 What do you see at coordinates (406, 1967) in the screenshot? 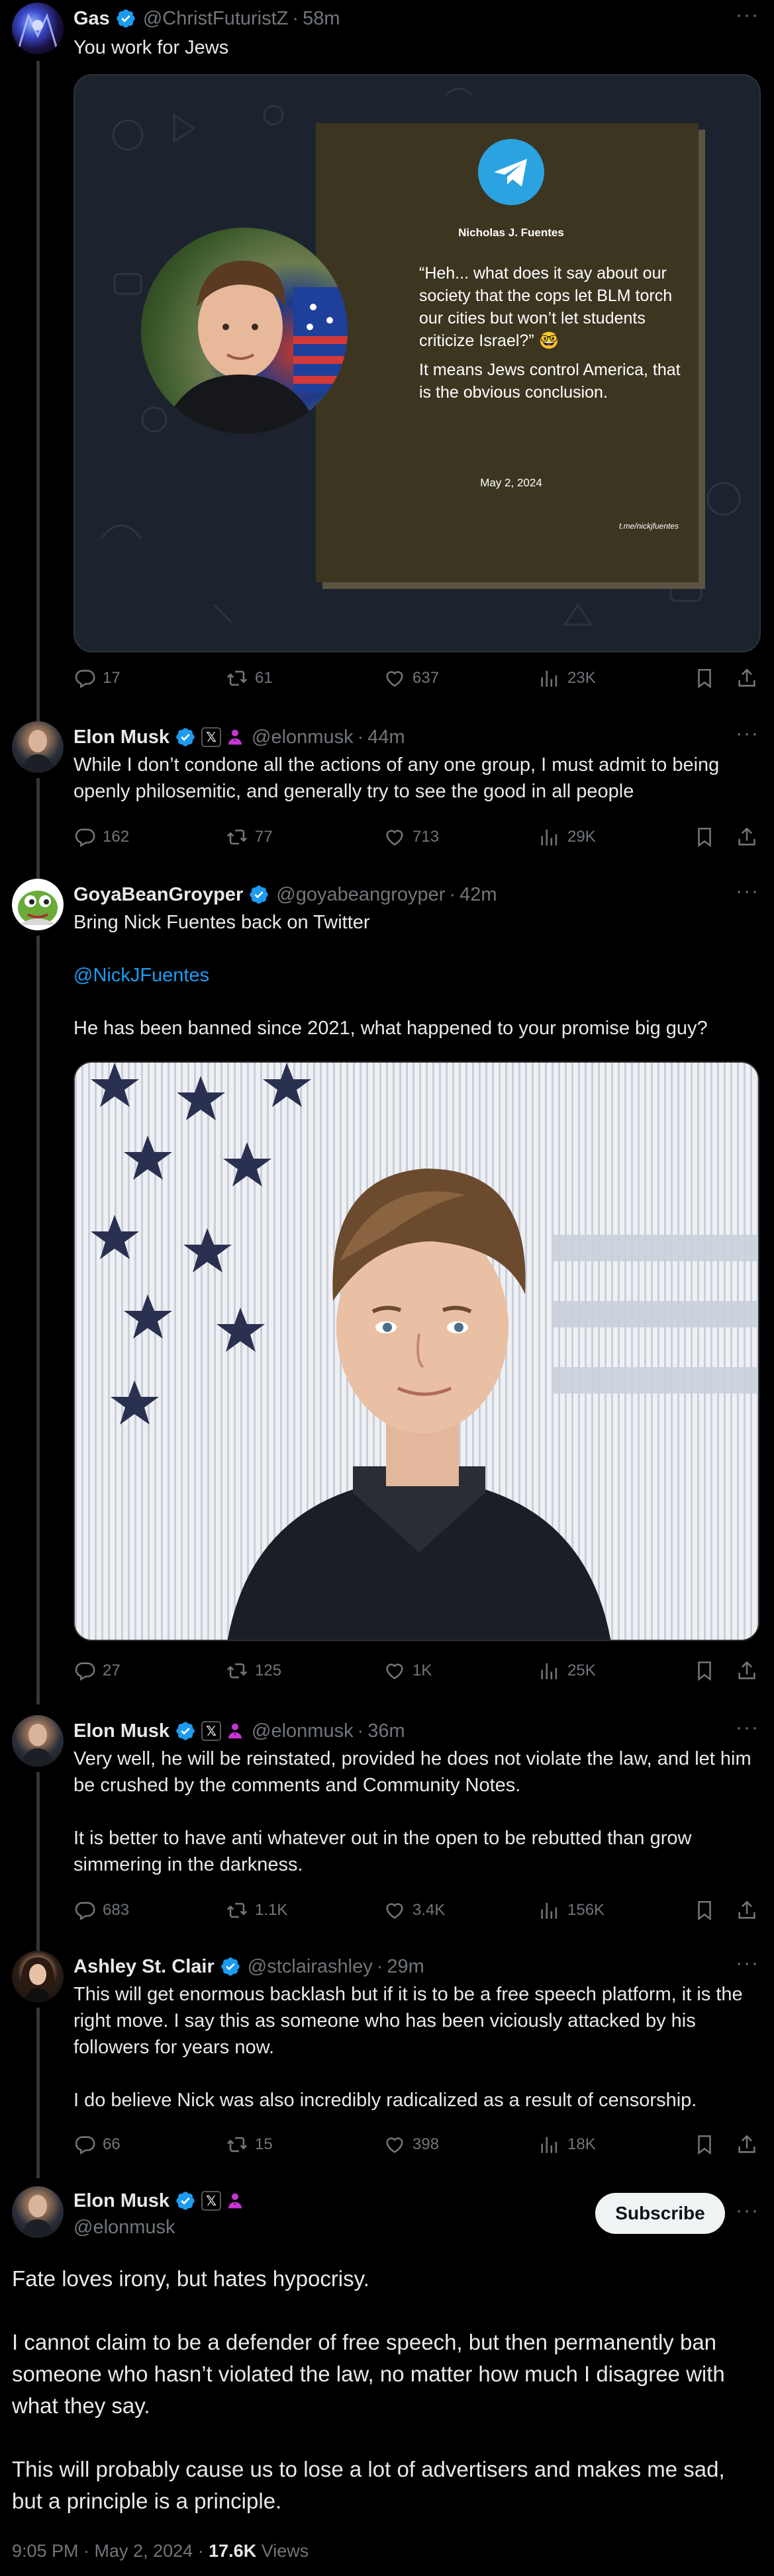
I see `timestamp: 29m` at bounding box center [406, 1967].